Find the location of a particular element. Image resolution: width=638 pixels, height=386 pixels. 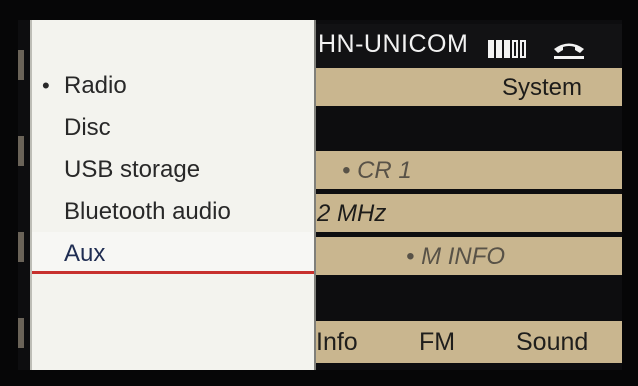

menu-item-bluetooth-audio: Bluetooth audio is located at coordinates (173, 211).